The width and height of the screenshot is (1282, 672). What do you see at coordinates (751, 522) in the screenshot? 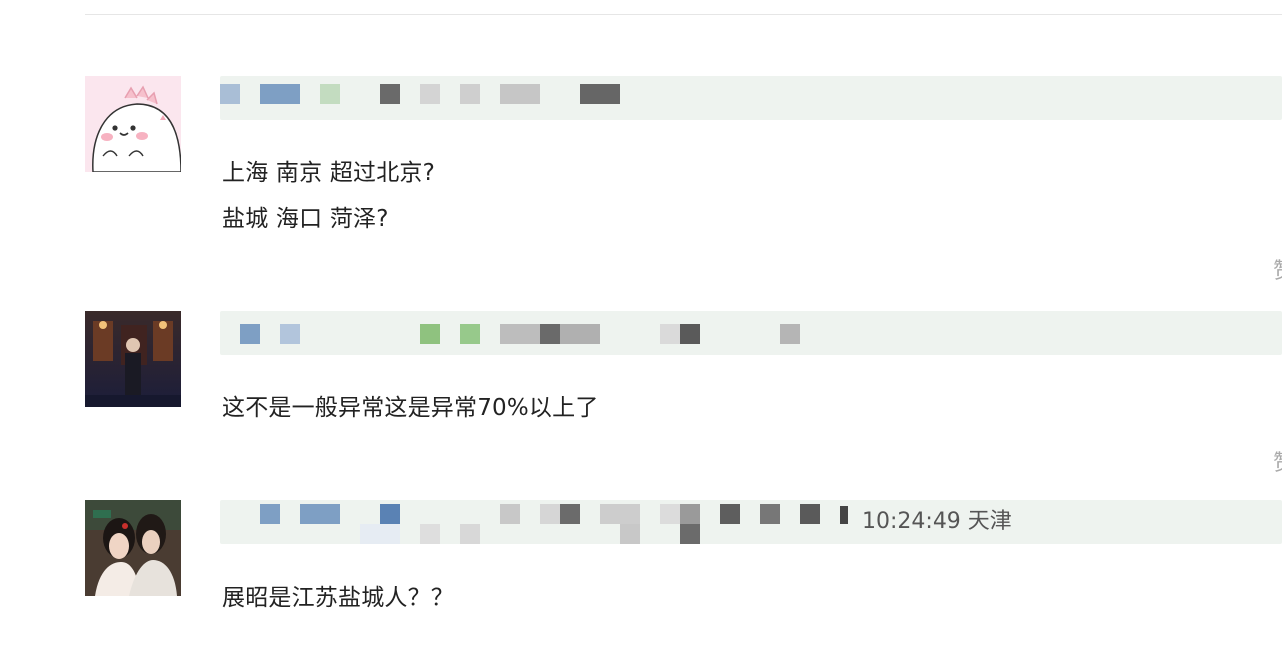
I see `username-bar: 10:24:49 天津` at bounding box center [751, 522].